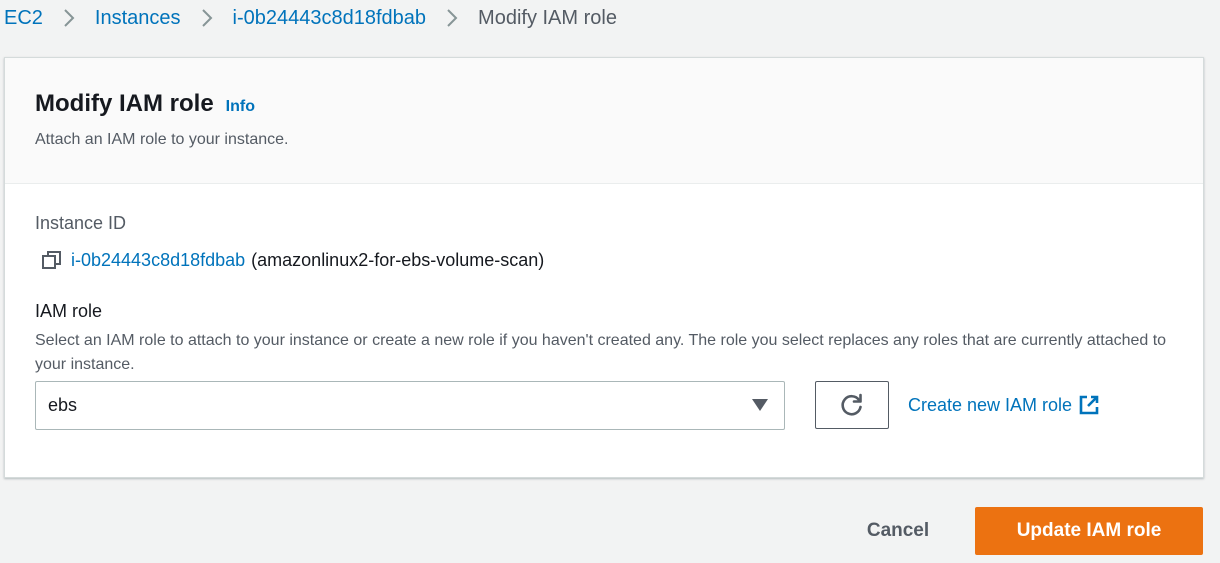  Describe the element at coordinates (330, 18) in the screenshot. I see `breadcrumb-instance-id: i-0b24443c8d18fdbab` at that location.